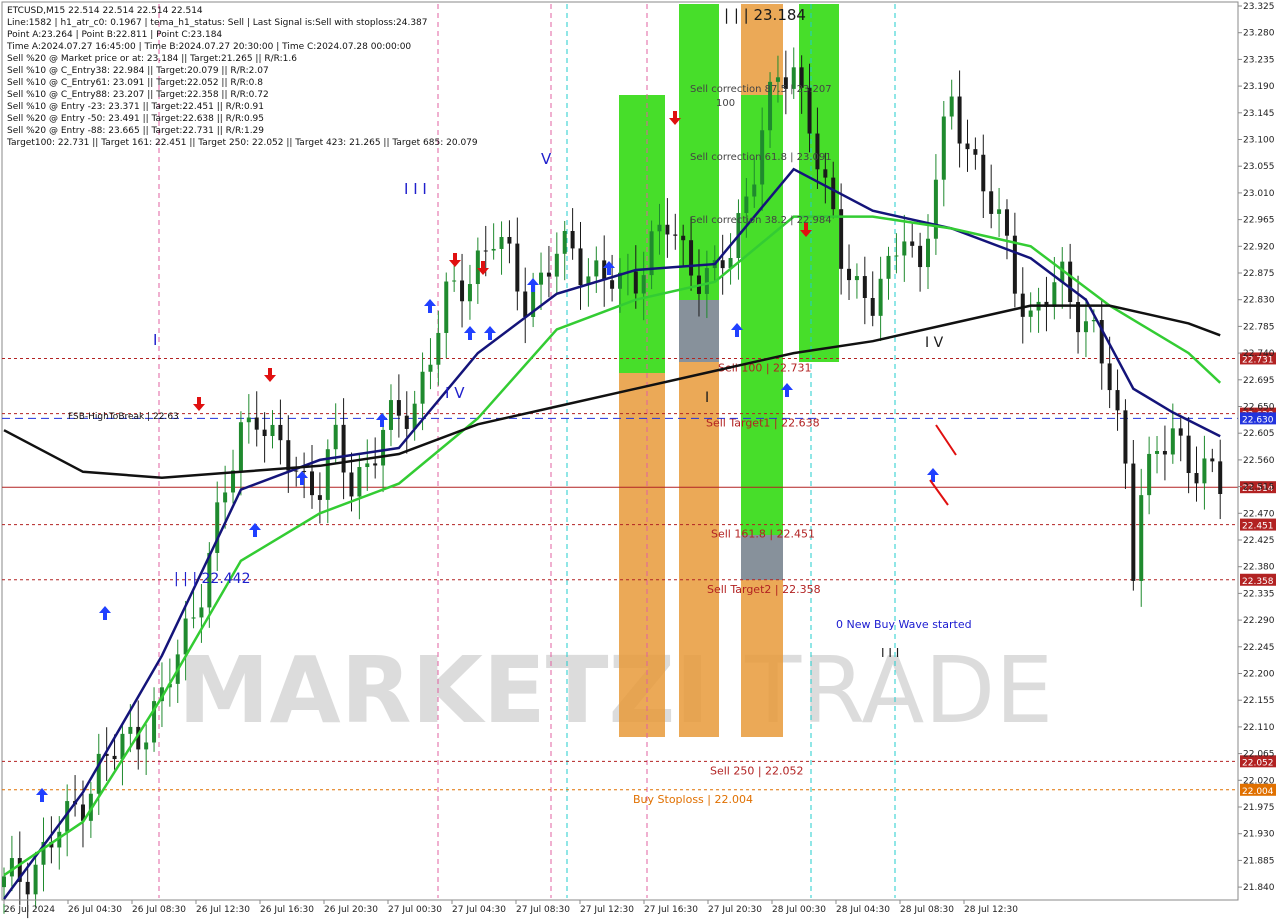 The image size is (1280, 924). What do you see at coordinates (95, 910) in the screenshot?
I see `x-tick-label: 26 Jul 04:30` at bounding box center [95, 910].